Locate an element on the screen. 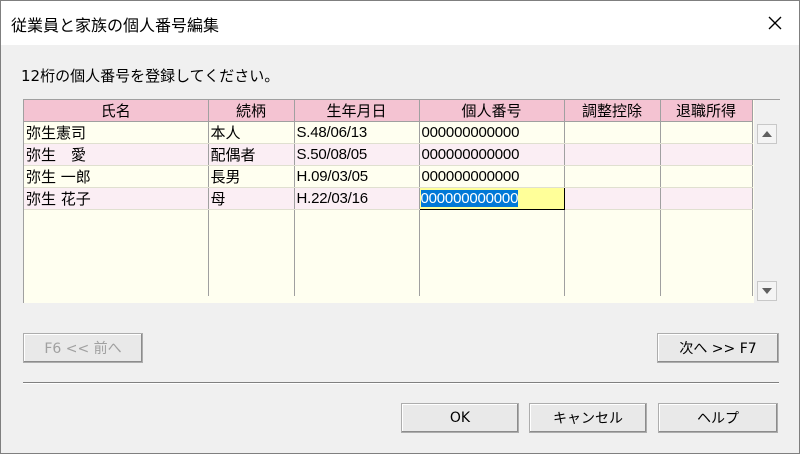 This screenshot has height=454, width=800. scroll-up-button is located at coordinates (767, 134).